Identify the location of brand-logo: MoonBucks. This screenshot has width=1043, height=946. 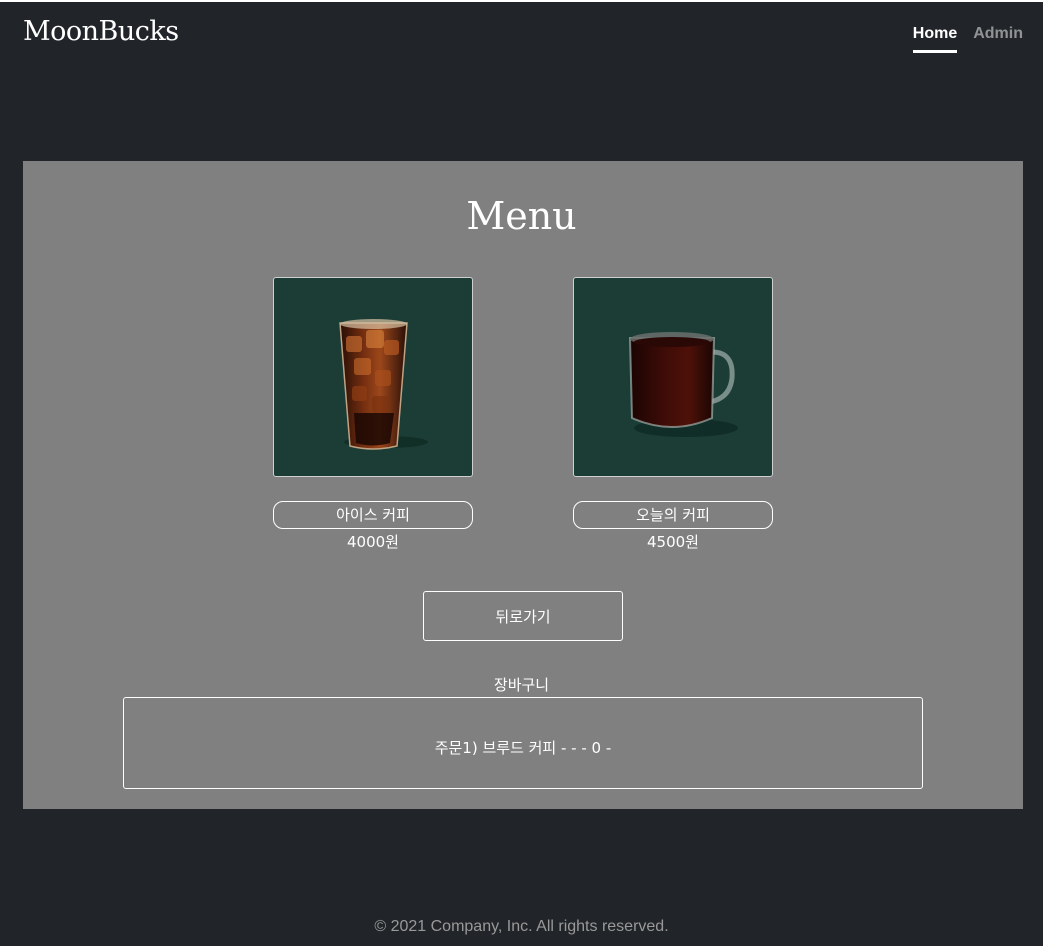
(101, 31).